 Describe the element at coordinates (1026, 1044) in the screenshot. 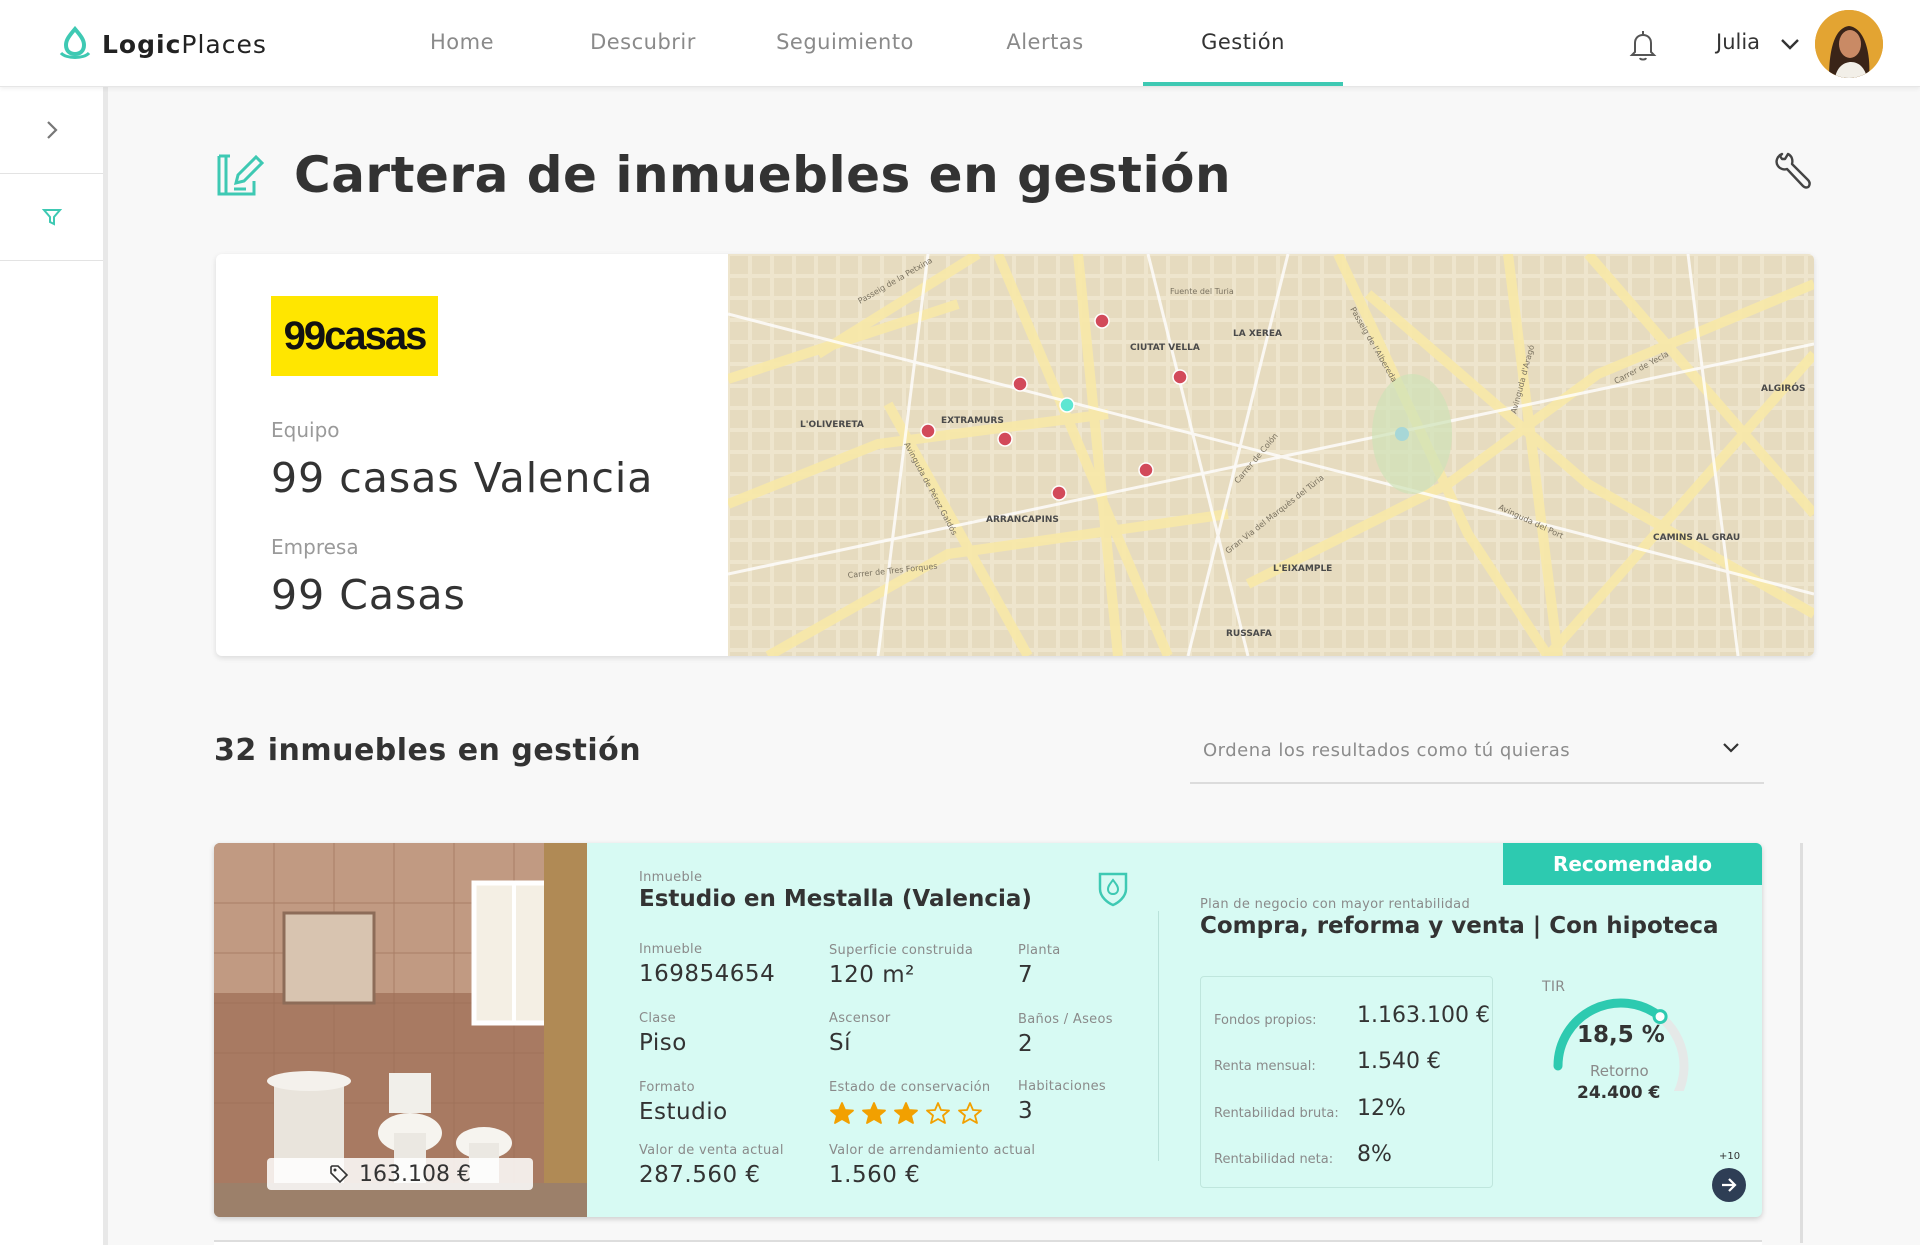

I see `baths-value: 2` at that location.